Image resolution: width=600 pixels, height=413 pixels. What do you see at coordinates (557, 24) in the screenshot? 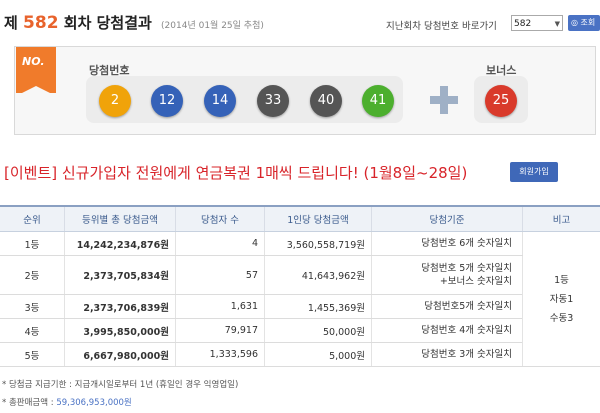
I see `chevron-down-icon: ▼` at bounding box center [557, 24].